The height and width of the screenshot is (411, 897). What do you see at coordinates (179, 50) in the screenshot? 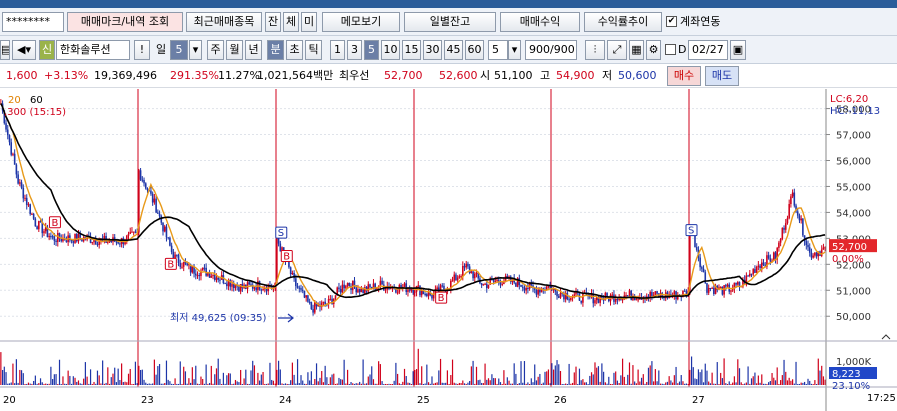
I see `period-value-select: 5` at bounding box center [179, 50].